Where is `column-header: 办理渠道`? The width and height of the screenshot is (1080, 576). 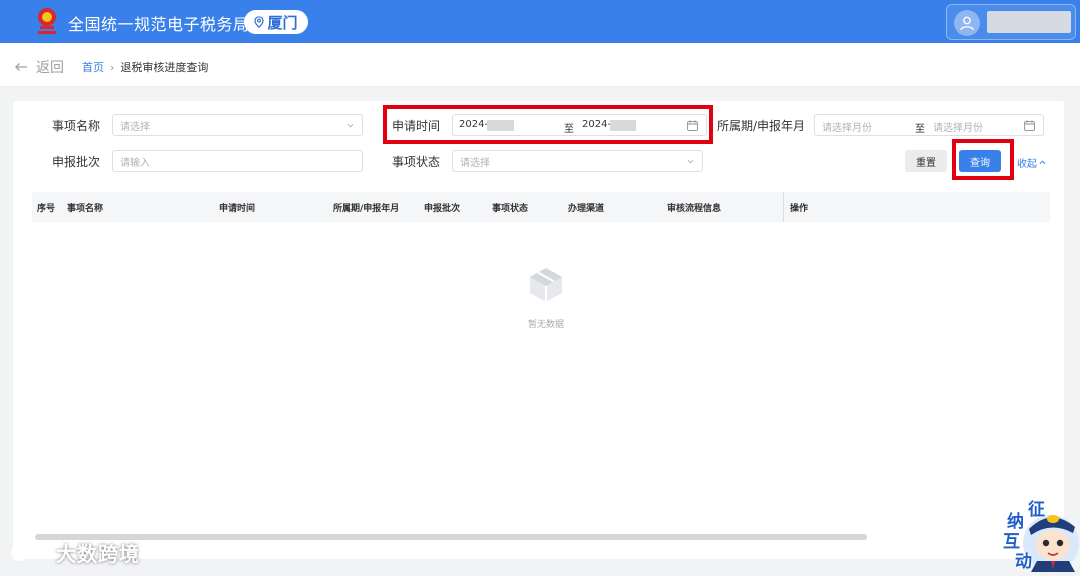
column-header: 办理渠道 is located at coordinates (586, 209).